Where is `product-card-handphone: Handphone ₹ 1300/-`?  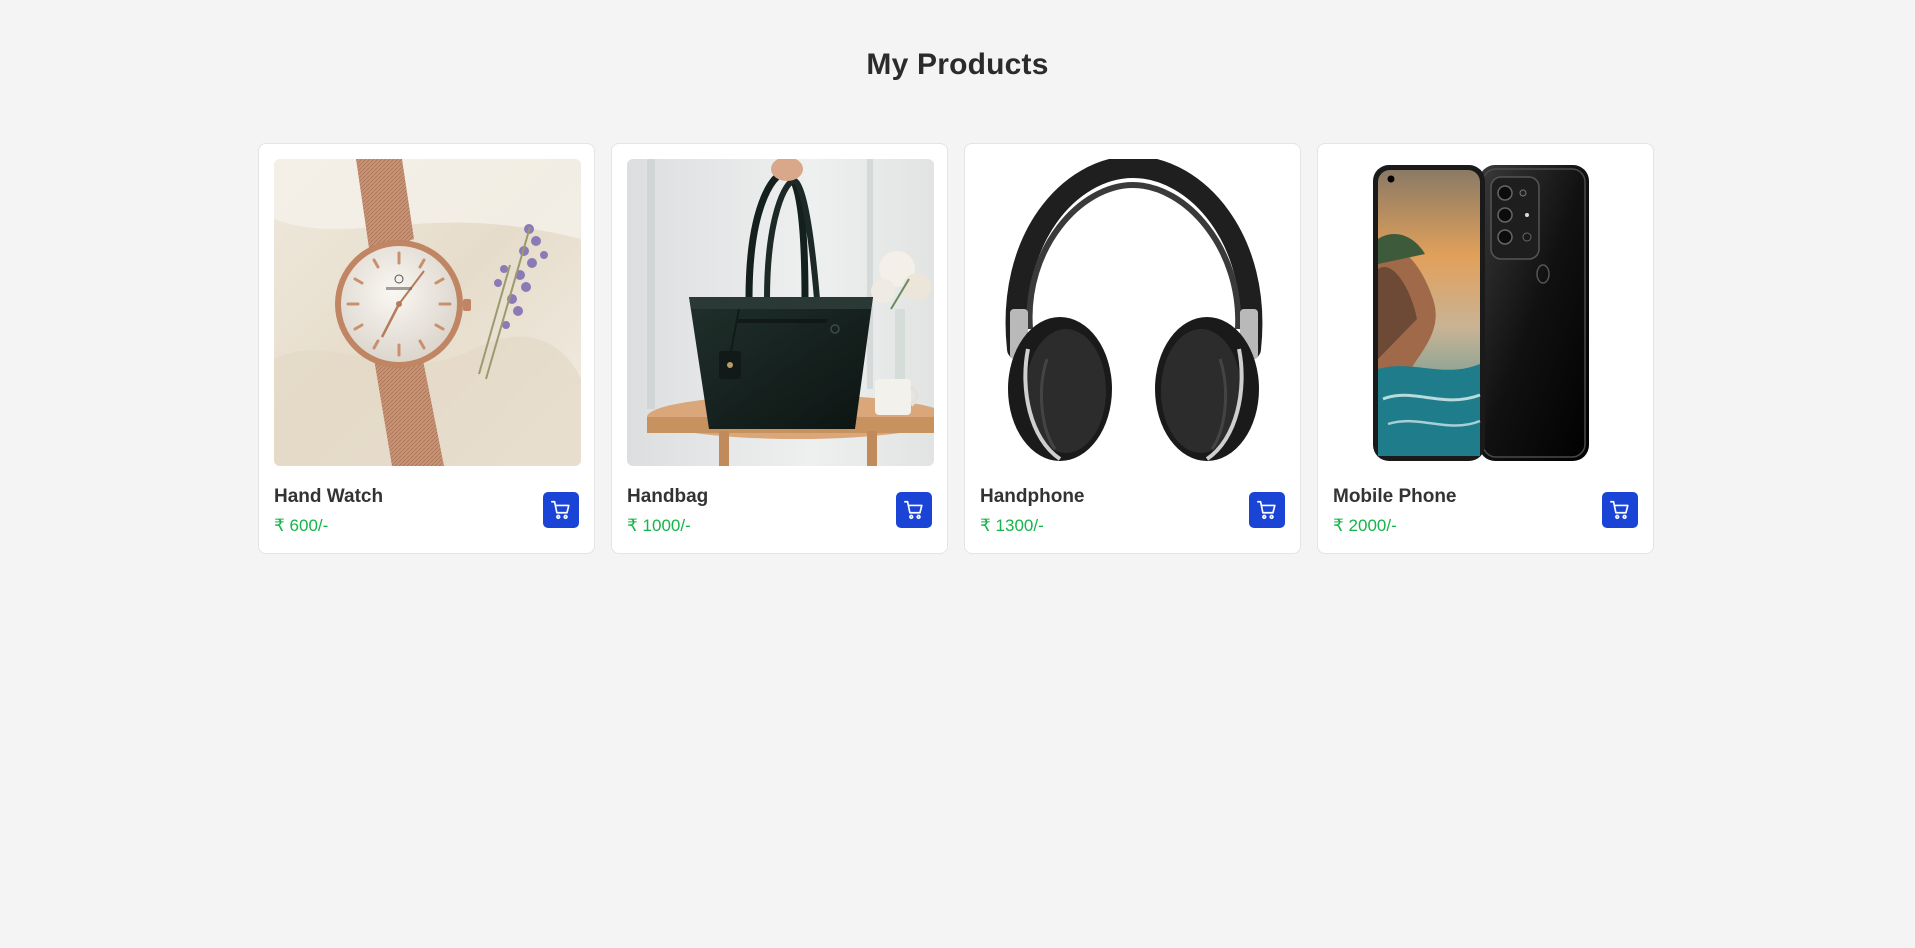 product-card-handphone: Handphone ₹ 1300/- is located at coordinates (1132, 348).